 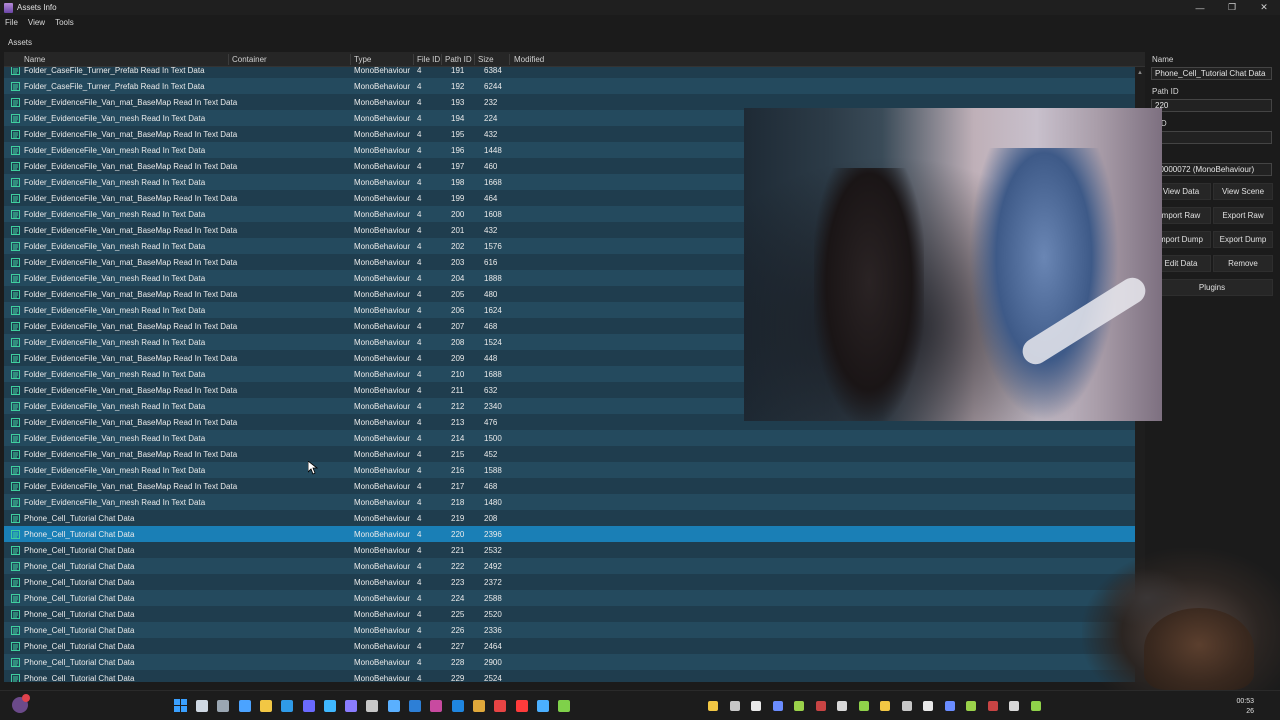 What do you see at coordinates (1211, 73) in the screenshot?
I see `name-field: Phone_Cell_Tutorial Chat Data` at bounding box center [1211, 73].